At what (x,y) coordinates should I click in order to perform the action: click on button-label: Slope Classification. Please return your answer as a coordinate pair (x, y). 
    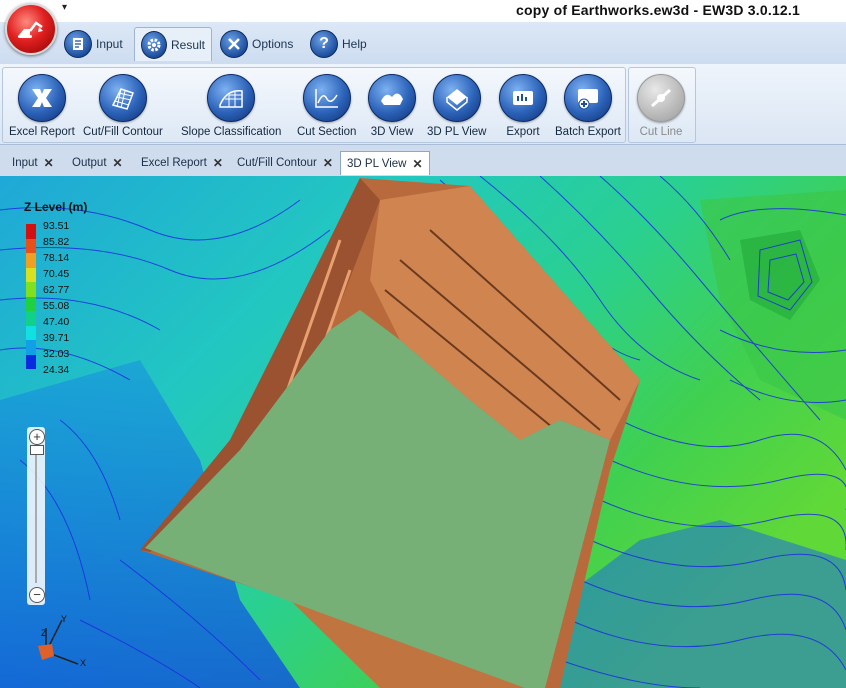
    Looking at the image, I should click on (231, 132).